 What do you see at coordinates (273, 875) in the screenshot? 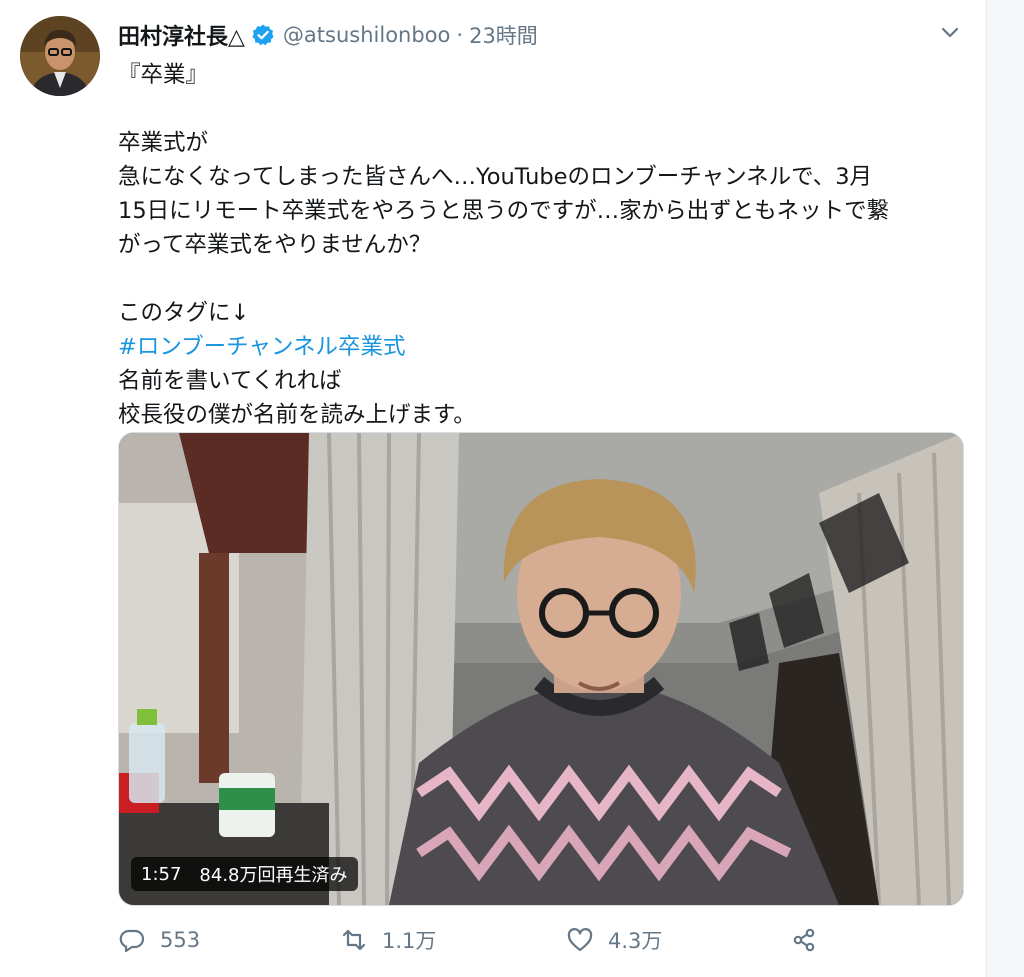
I see `video-view-count: 84.8万回再生済み` at bounding box center [273, 875].